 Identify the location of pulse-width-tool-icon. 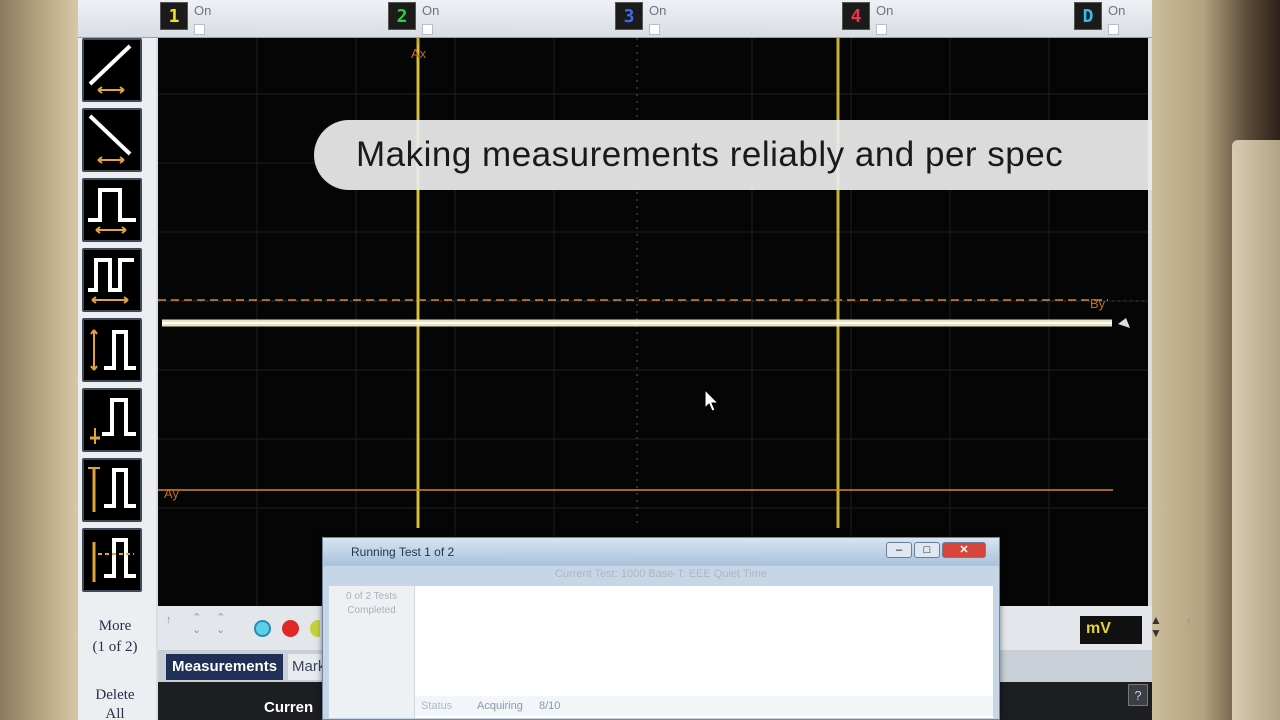
(112, 211).